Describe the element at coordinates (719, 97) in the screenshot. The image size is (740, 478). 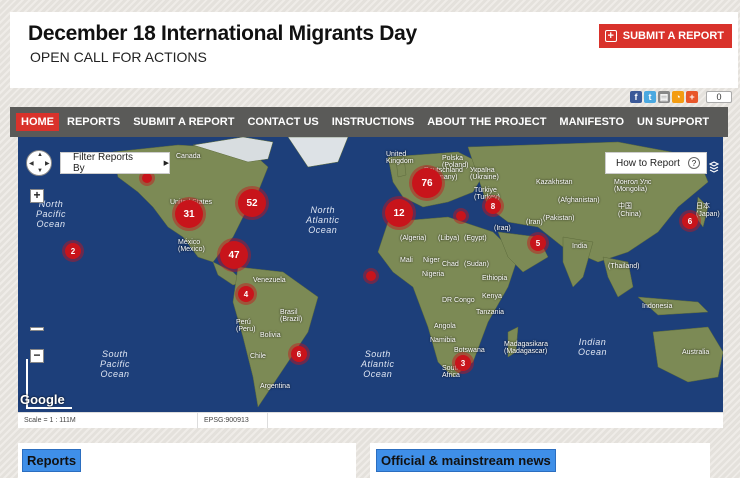
I see `share-count: 0` at that location.